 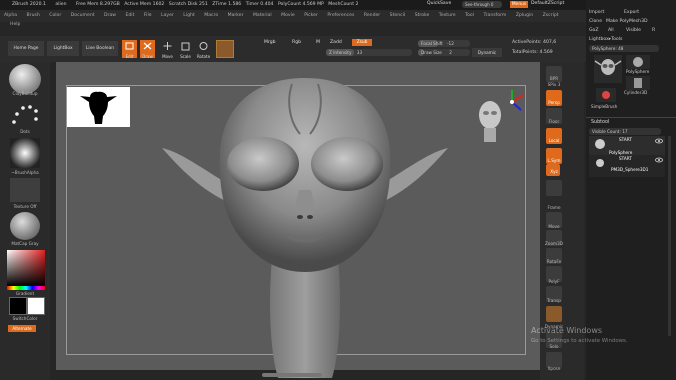 I want to click on draw-label: Draw, so click(x=147, y=56).